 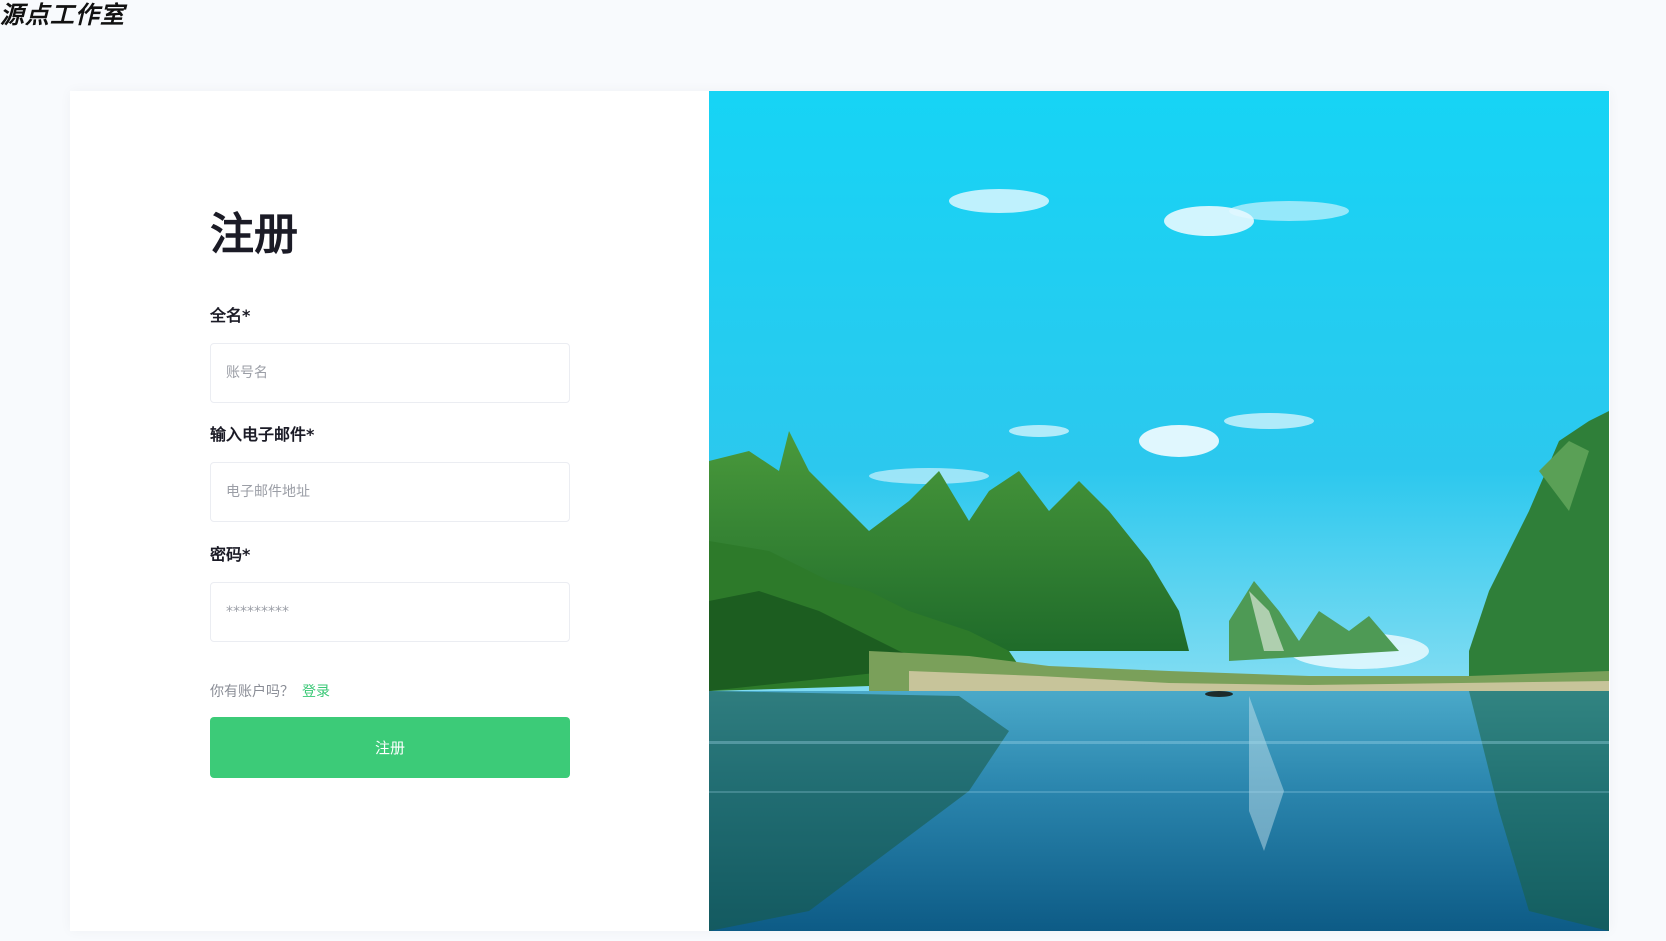 I want to click on page-title: 注册, so click(x=254, y=234).